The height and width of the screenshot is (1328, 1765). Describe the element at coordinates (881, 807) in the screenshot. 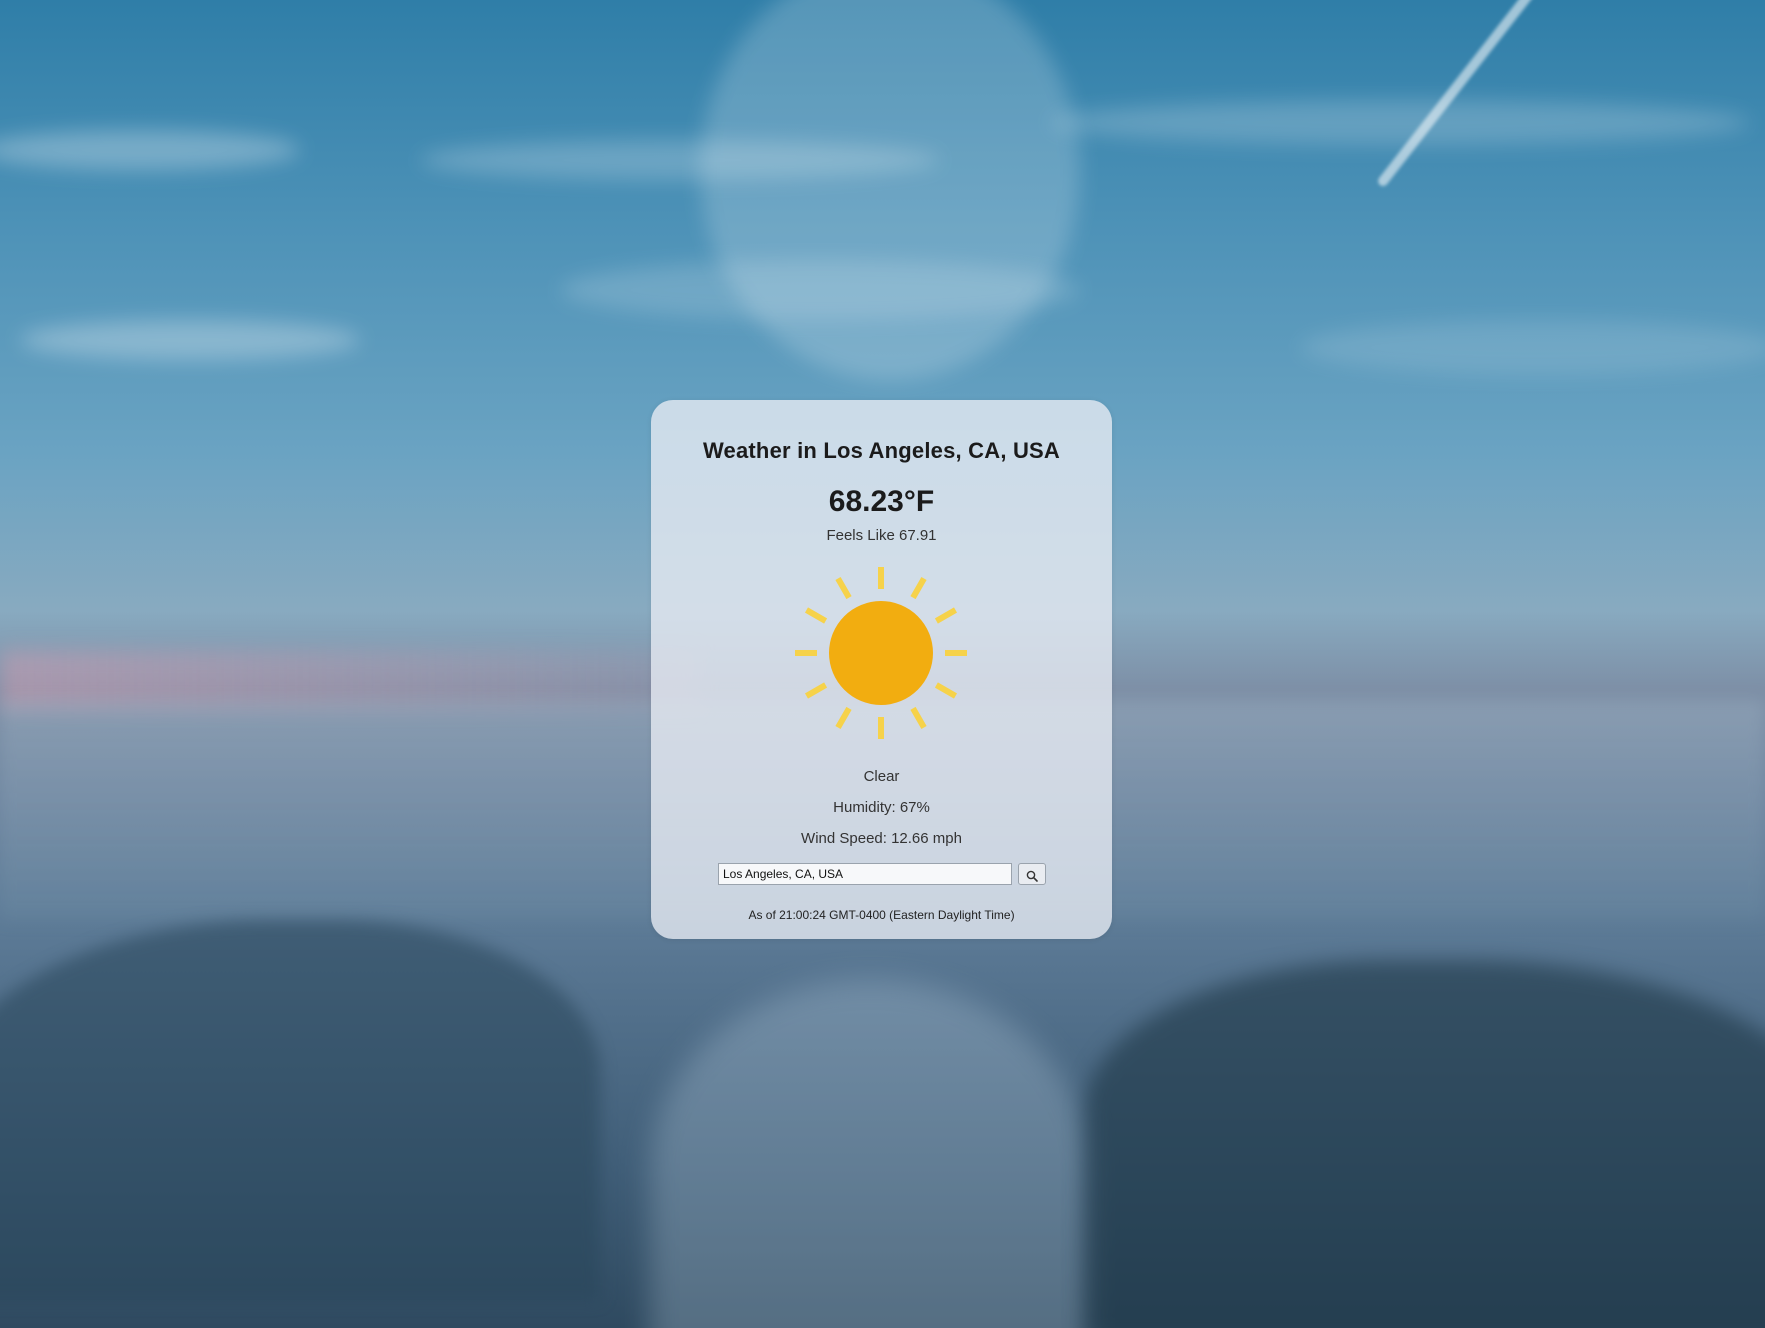

I see `humidity: Humidity: 67%` at that location.